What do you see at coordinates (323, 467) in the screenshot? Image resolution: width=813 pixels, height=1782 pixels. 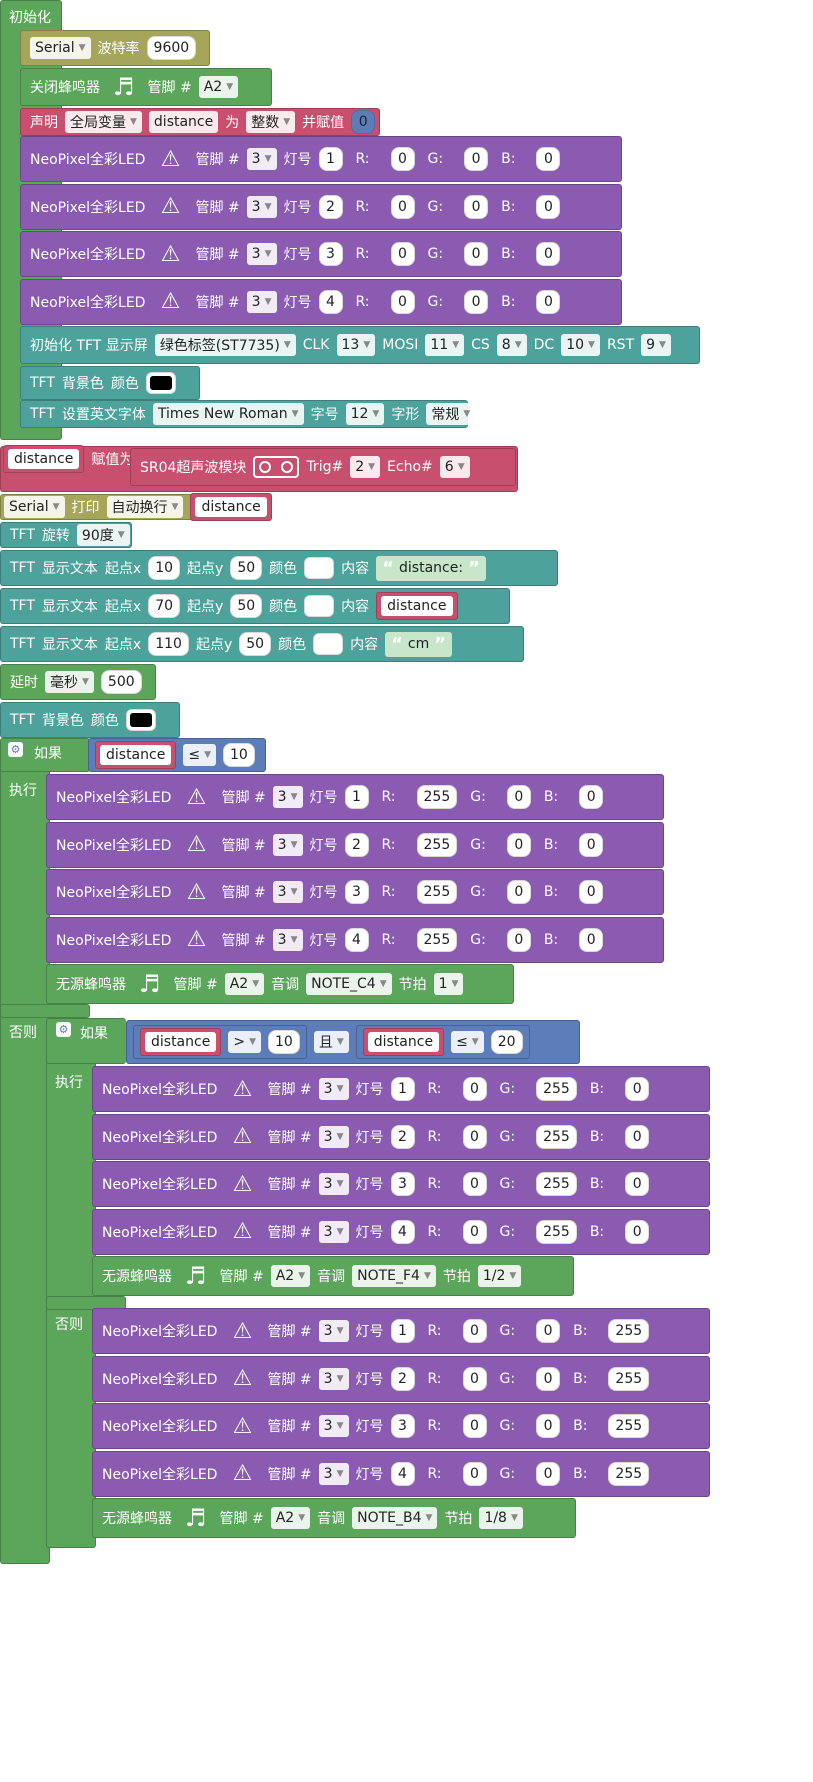 I see `sr04-block: SR04超声波模块 Trig# 2 ▼ Echo# 6 ▼` at bounding box center [323, 467].